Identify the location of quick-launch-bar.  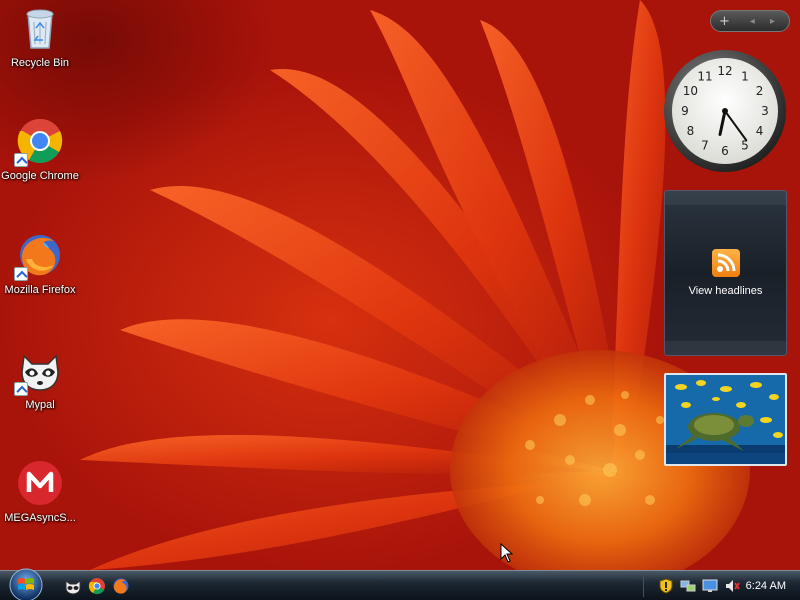
(97, 586).